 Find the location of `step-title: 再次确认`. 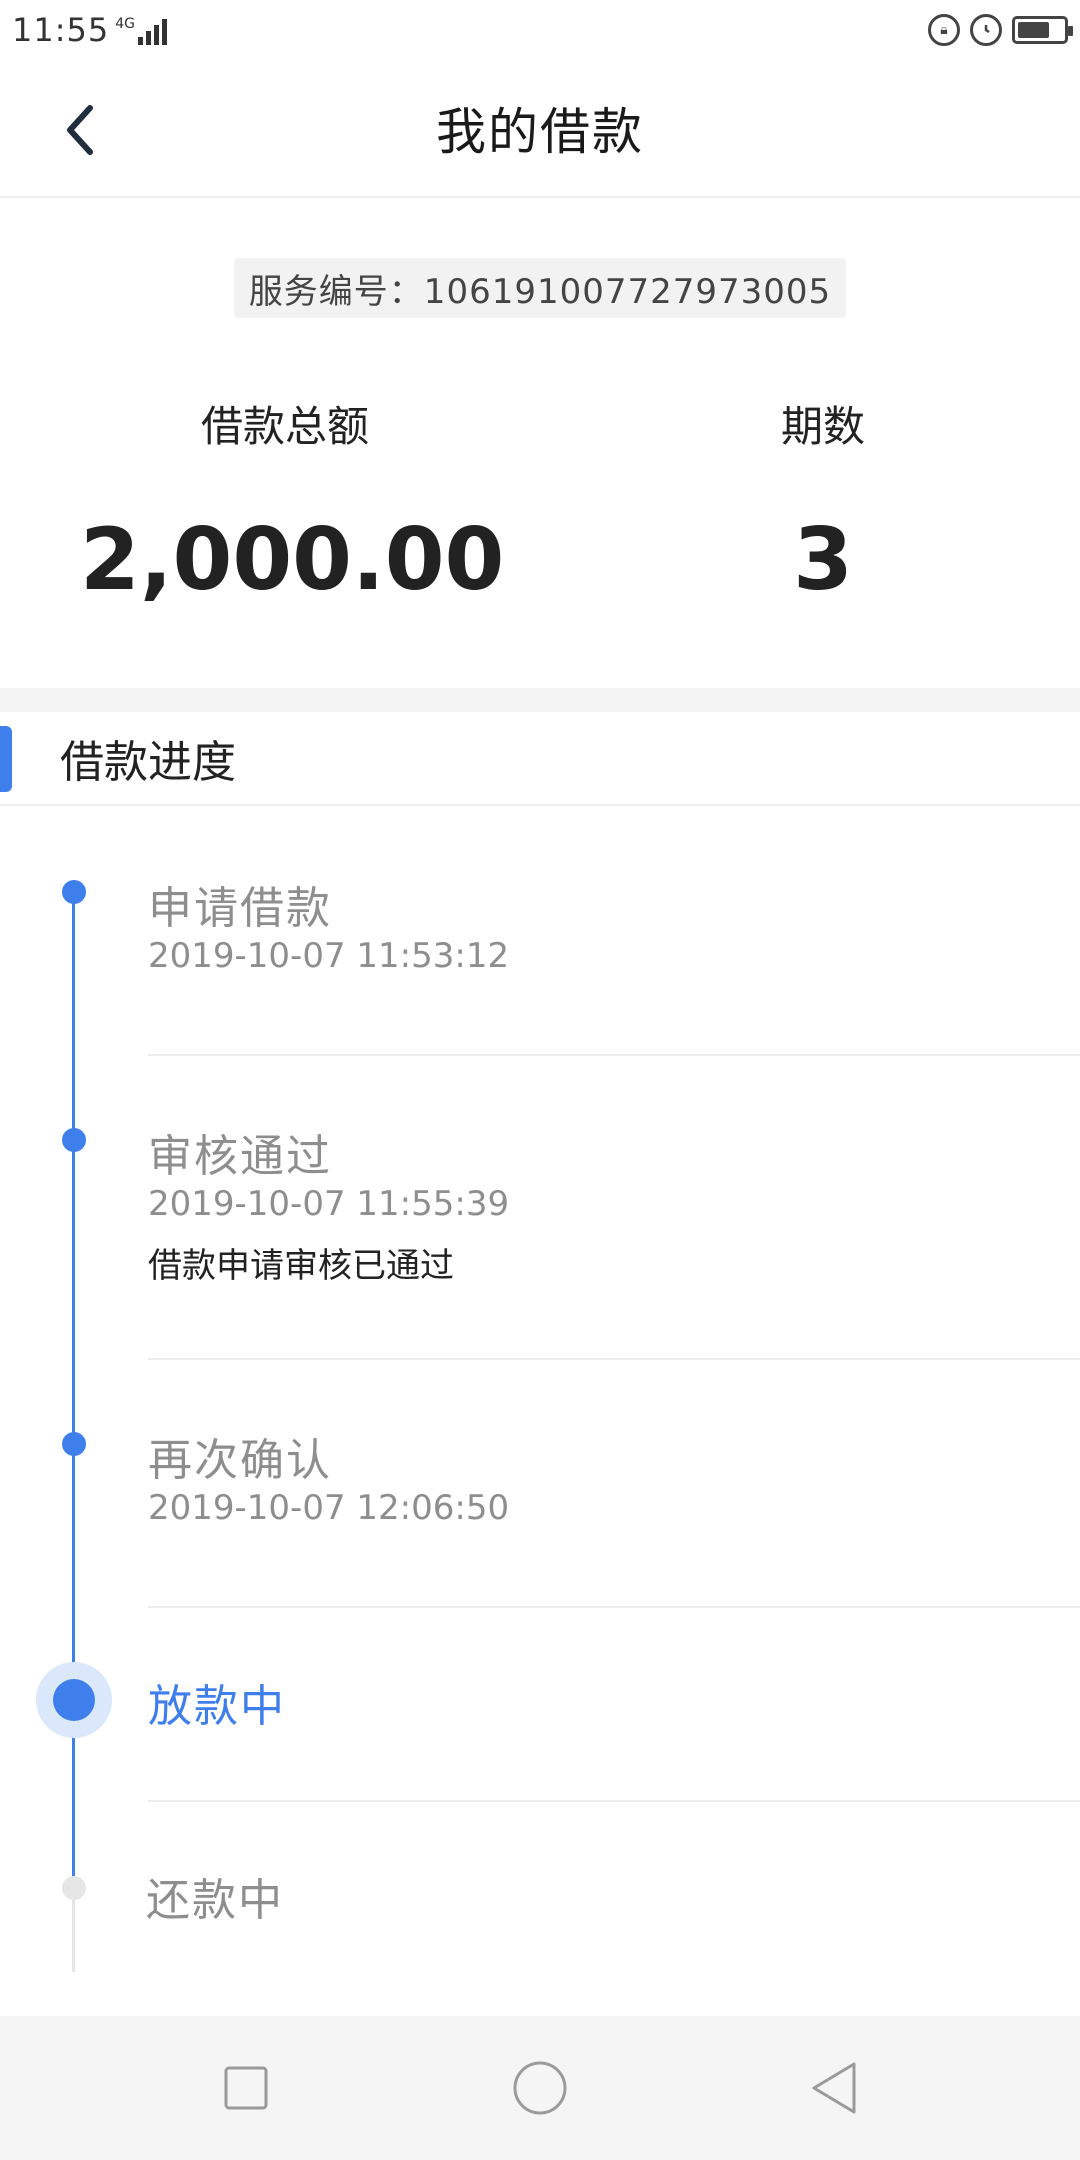

step-title: 再次确认 is located at coordinates (240, 1460).